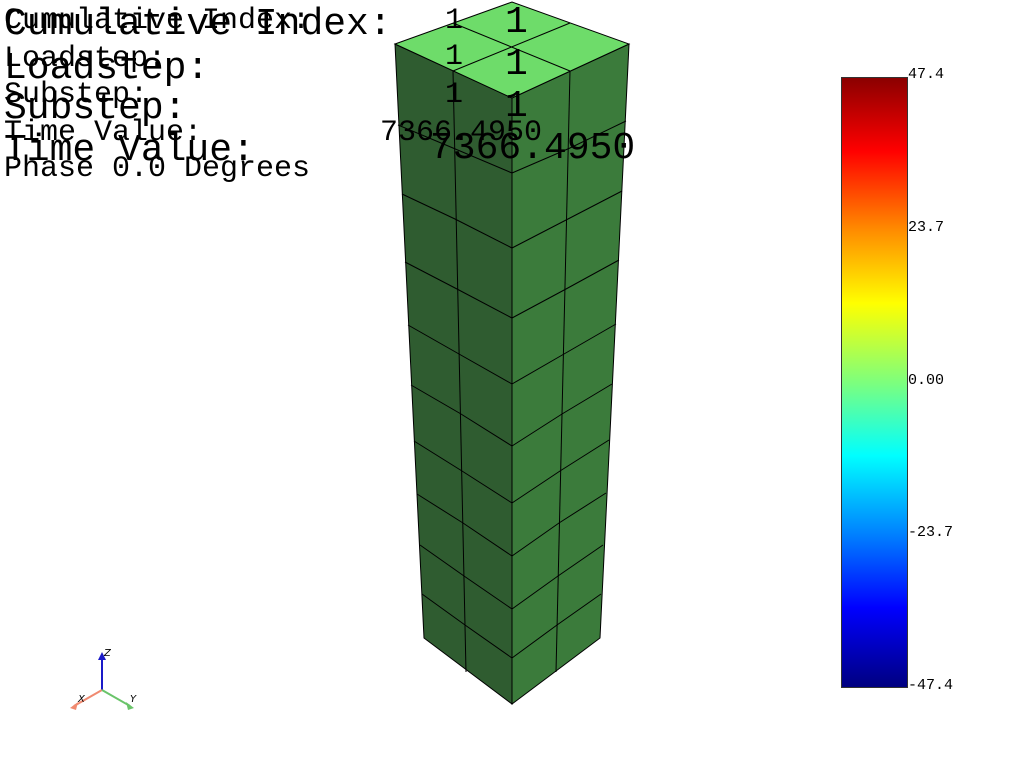 This screenshot has height=768, width=1024. What do you see at coordinates (454, 95) in the screenshot?
I see `hud-substep-value-small: 1` at bounding box center [454, 95].